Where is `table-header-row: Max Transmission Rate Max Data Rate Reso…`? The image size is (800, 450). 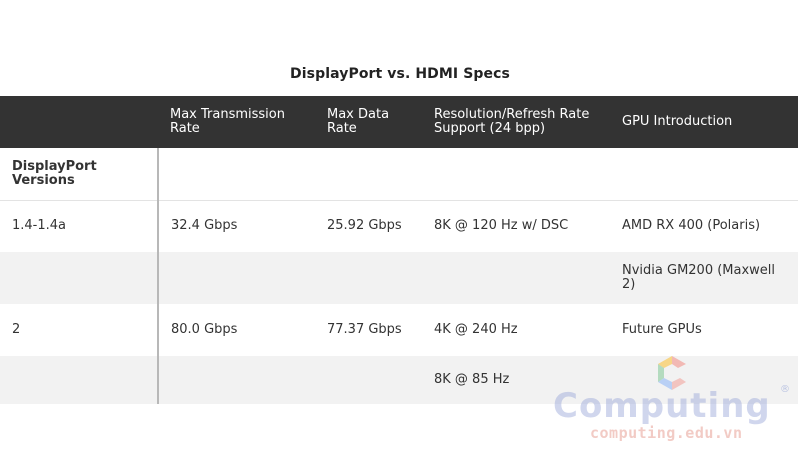
table-header-row: Max Transmission Rate Max Data Rate Reso… is located at coordinates (399, 122).